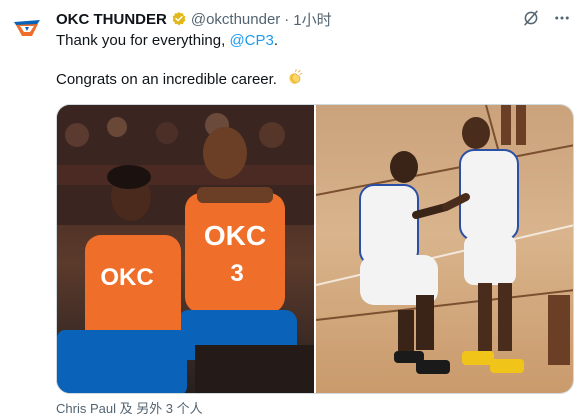 This screenshot has height=417, width=584. What do you see at coordinates (236, 273) in the screenshot?
I see `jersey-number: 3` at bounding box center [236, 273].